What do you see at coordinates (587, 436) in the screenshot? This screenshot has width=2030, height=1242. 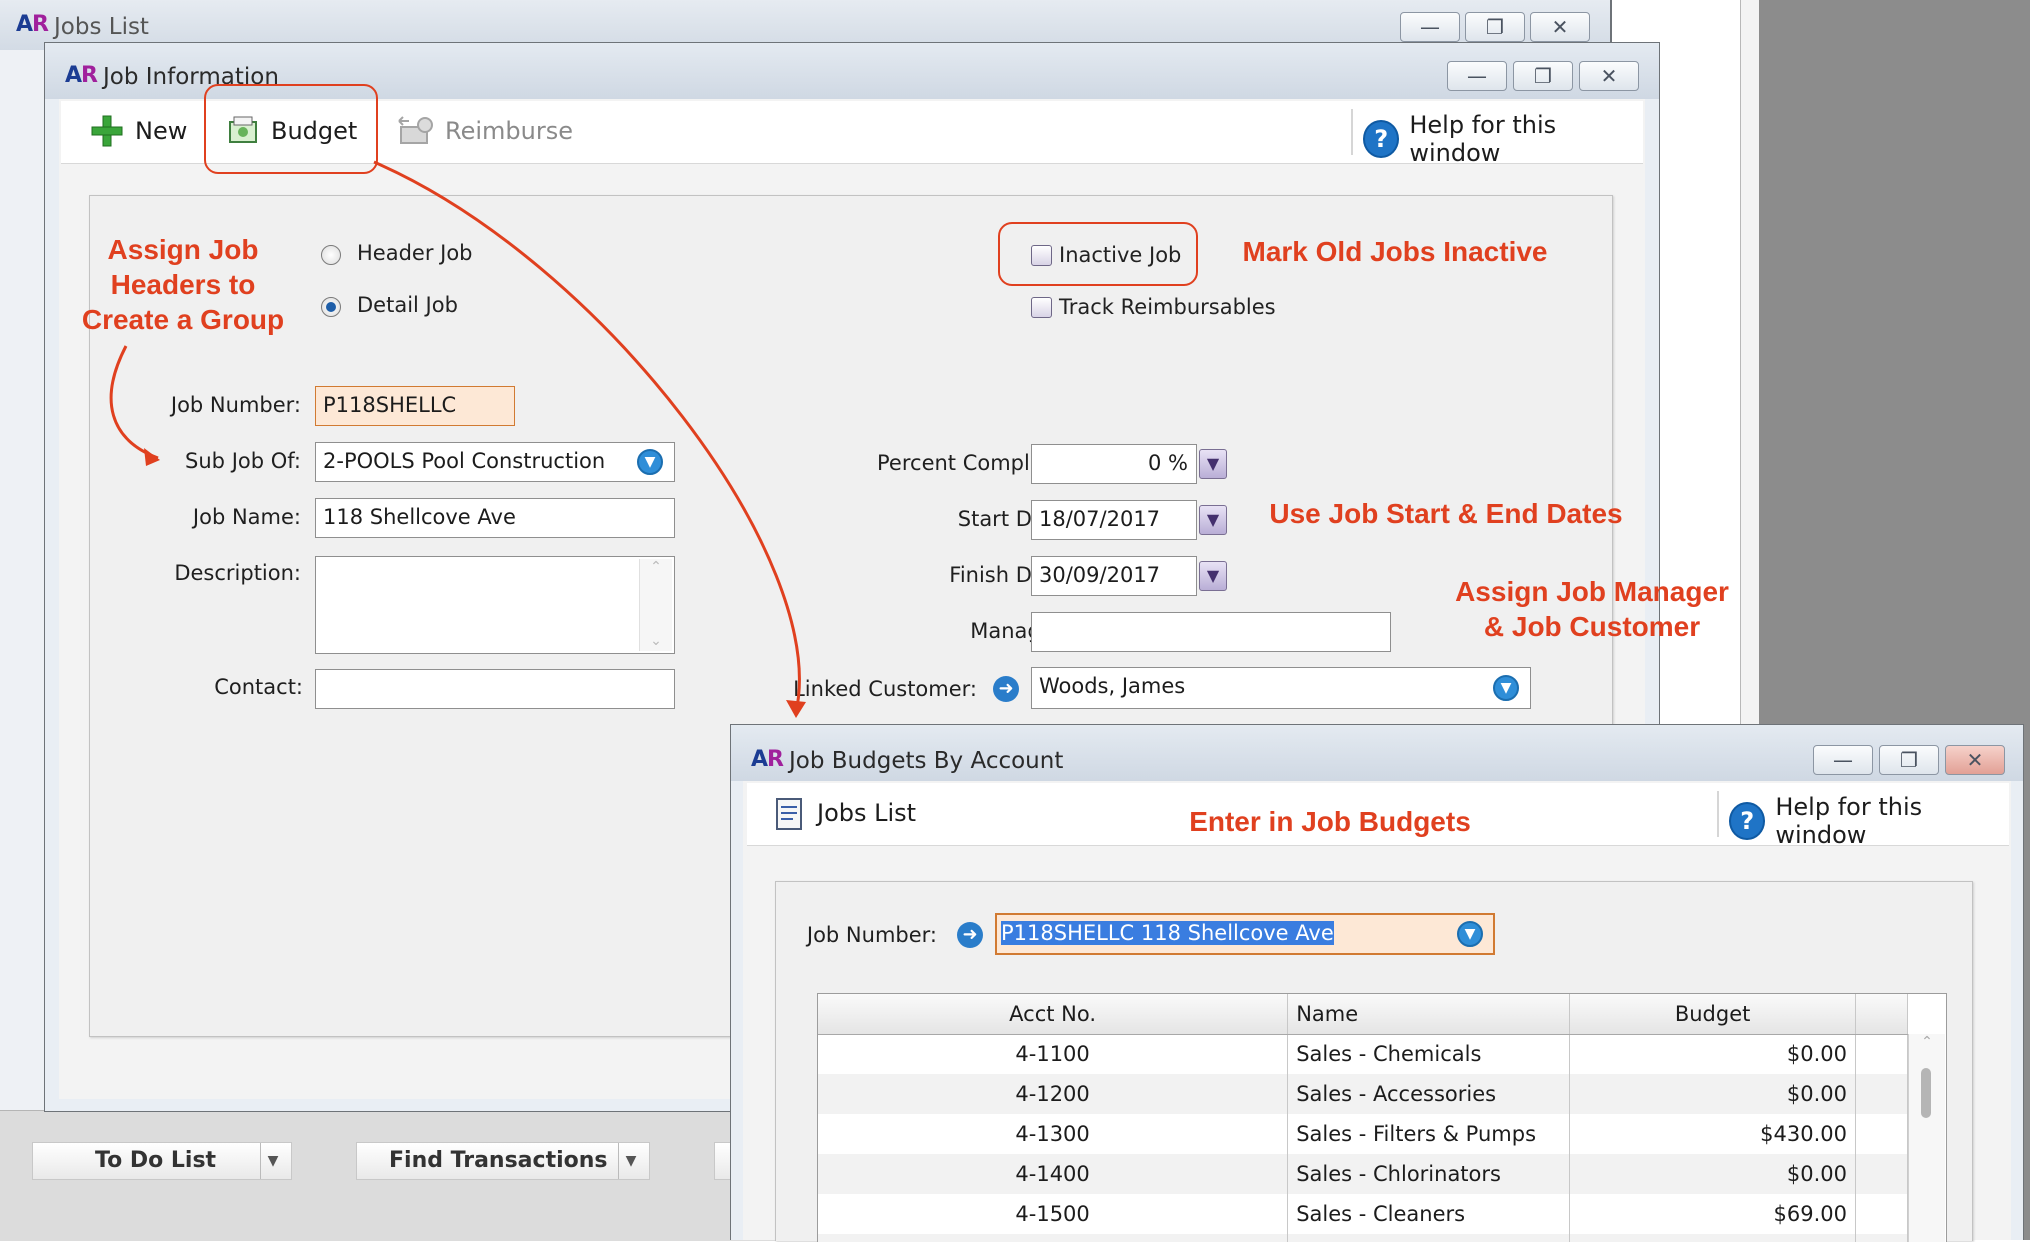 I see `arrow-to-budget-window` at bounding box center [587, 436].